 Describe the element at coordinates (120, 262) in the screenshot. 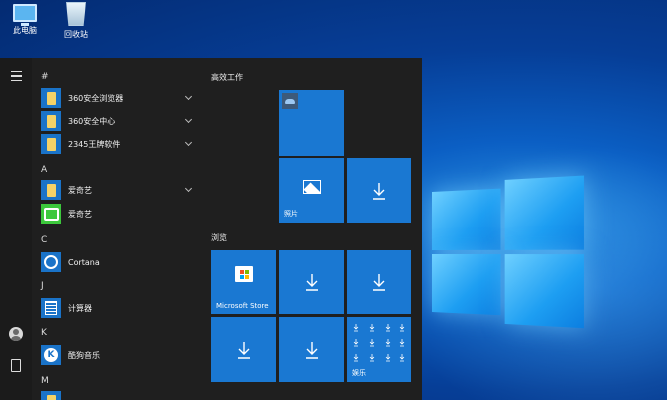

I see `app-item-cortana: Cortana` at that location.